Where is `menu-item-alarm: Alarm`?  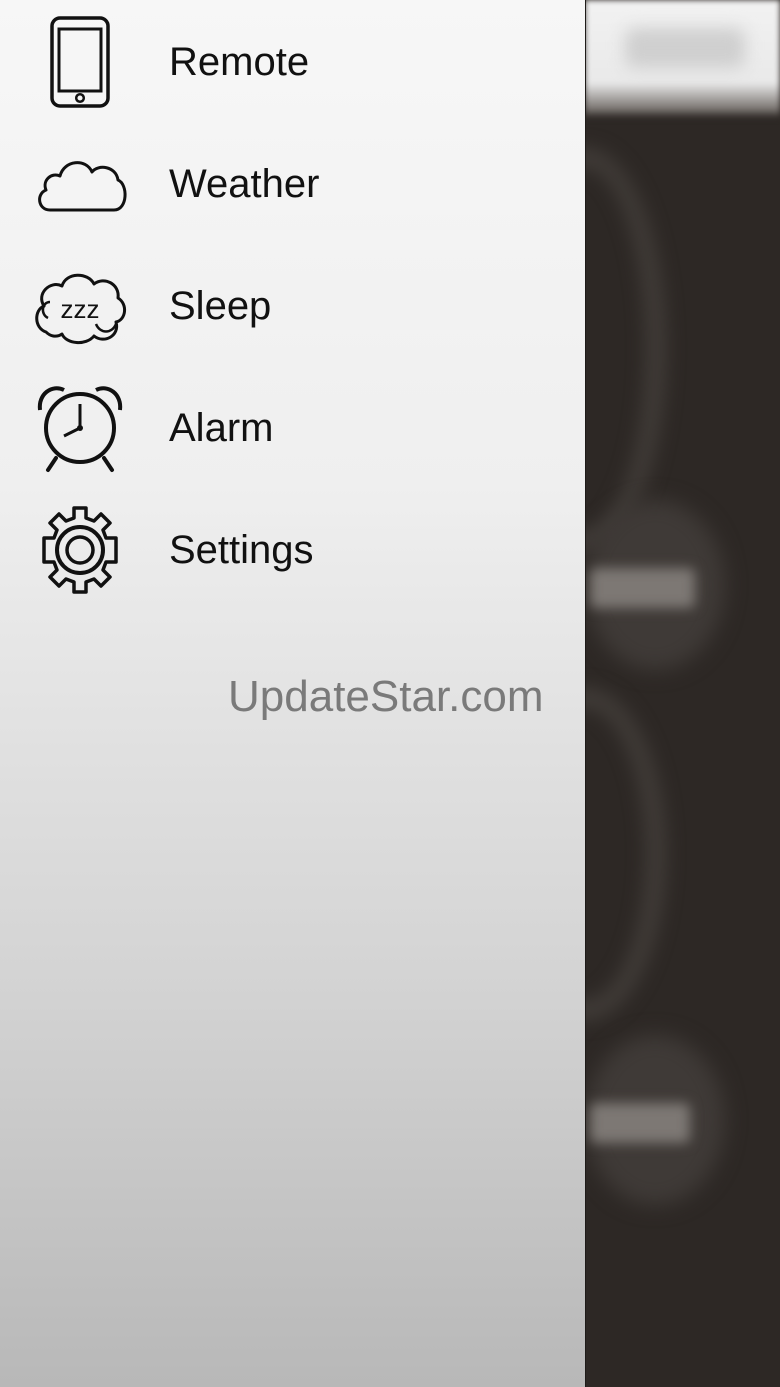
menu-item-alarm: Alarm is located at coordinates (292, 427).